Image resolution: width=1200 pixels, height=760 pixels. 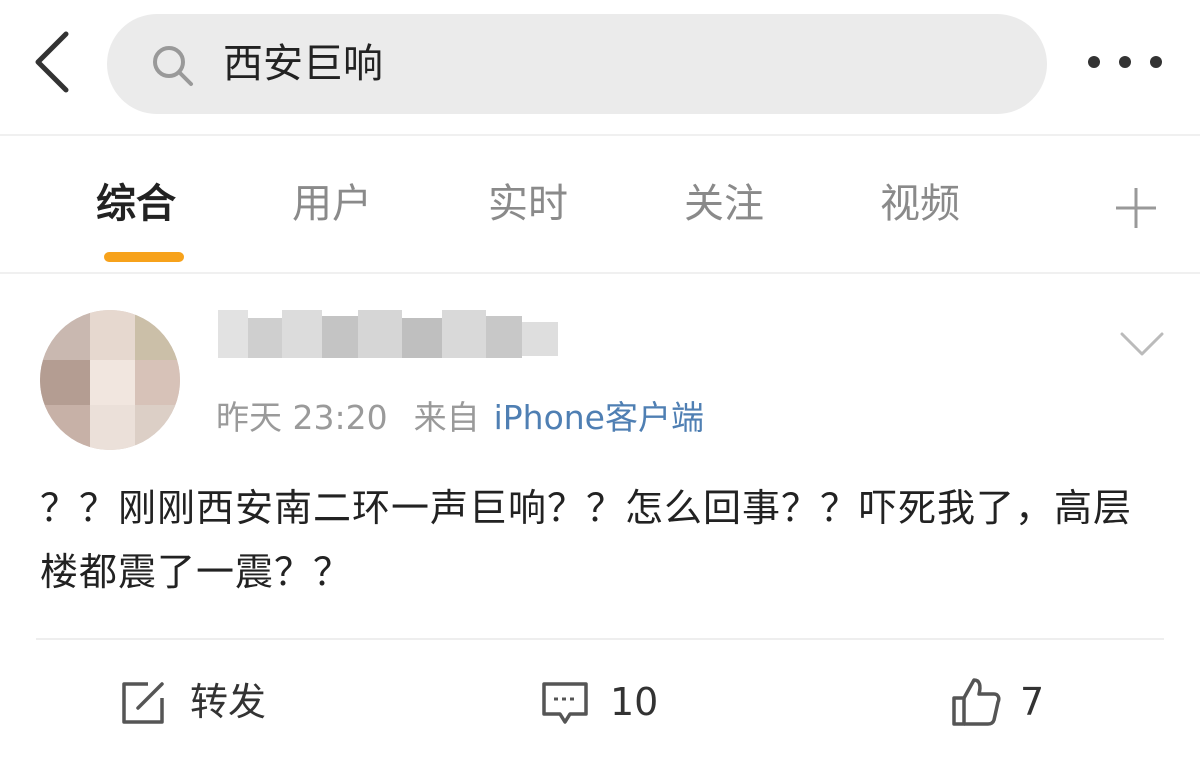 What do you see at coordinates (565, 703) in the screenshot?
I see `comment-icon` at bounding box center [565, 703].